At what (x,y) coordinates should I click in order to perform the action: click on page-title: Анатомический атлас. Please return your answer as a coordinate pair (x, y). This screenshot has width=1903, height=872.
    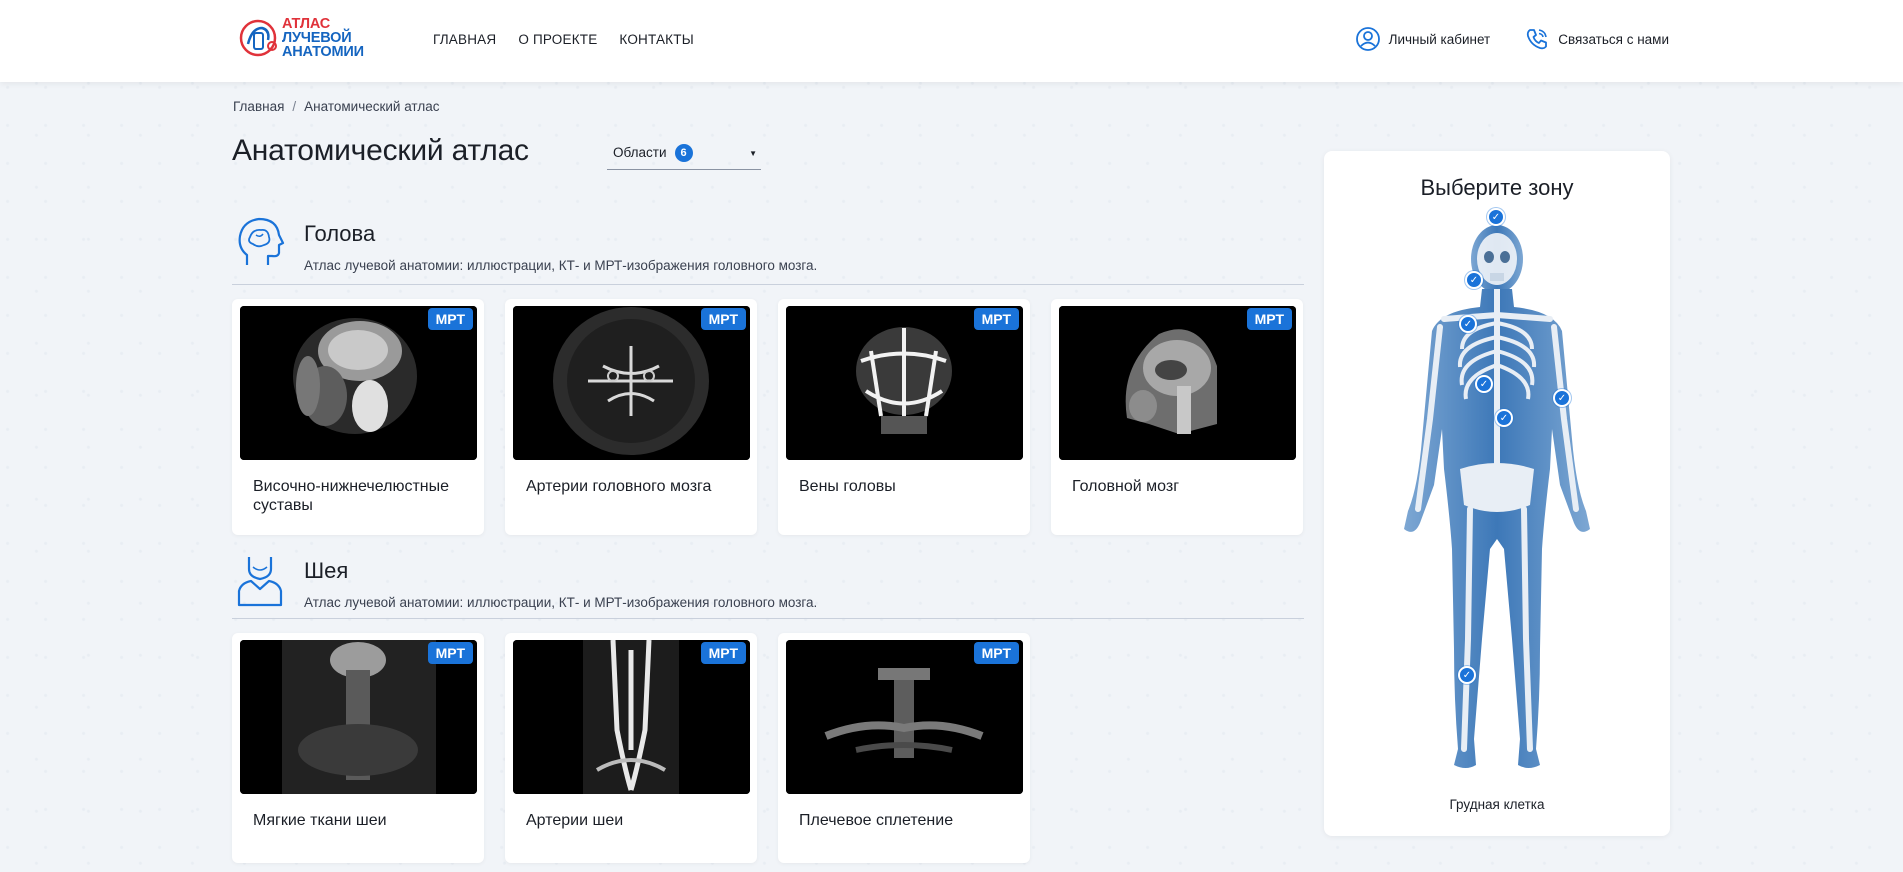
    Looking at the image, I should click on (380, 150).